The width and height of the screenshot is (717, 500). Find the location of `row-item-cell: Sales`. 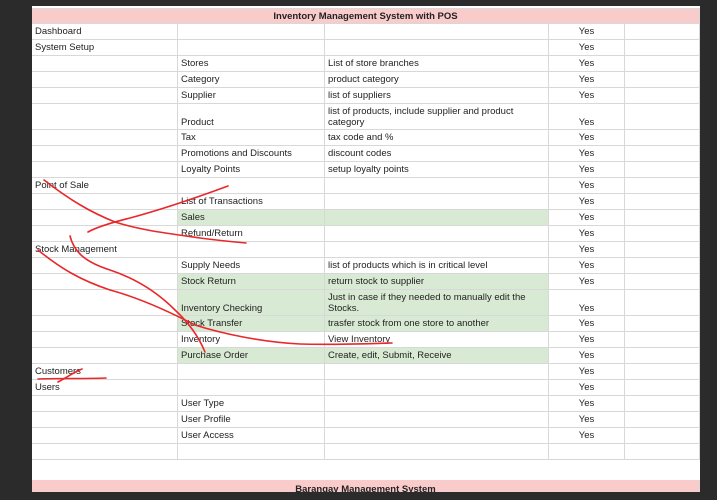

row-item-cell: Sales is located at coordinates (251, 218).